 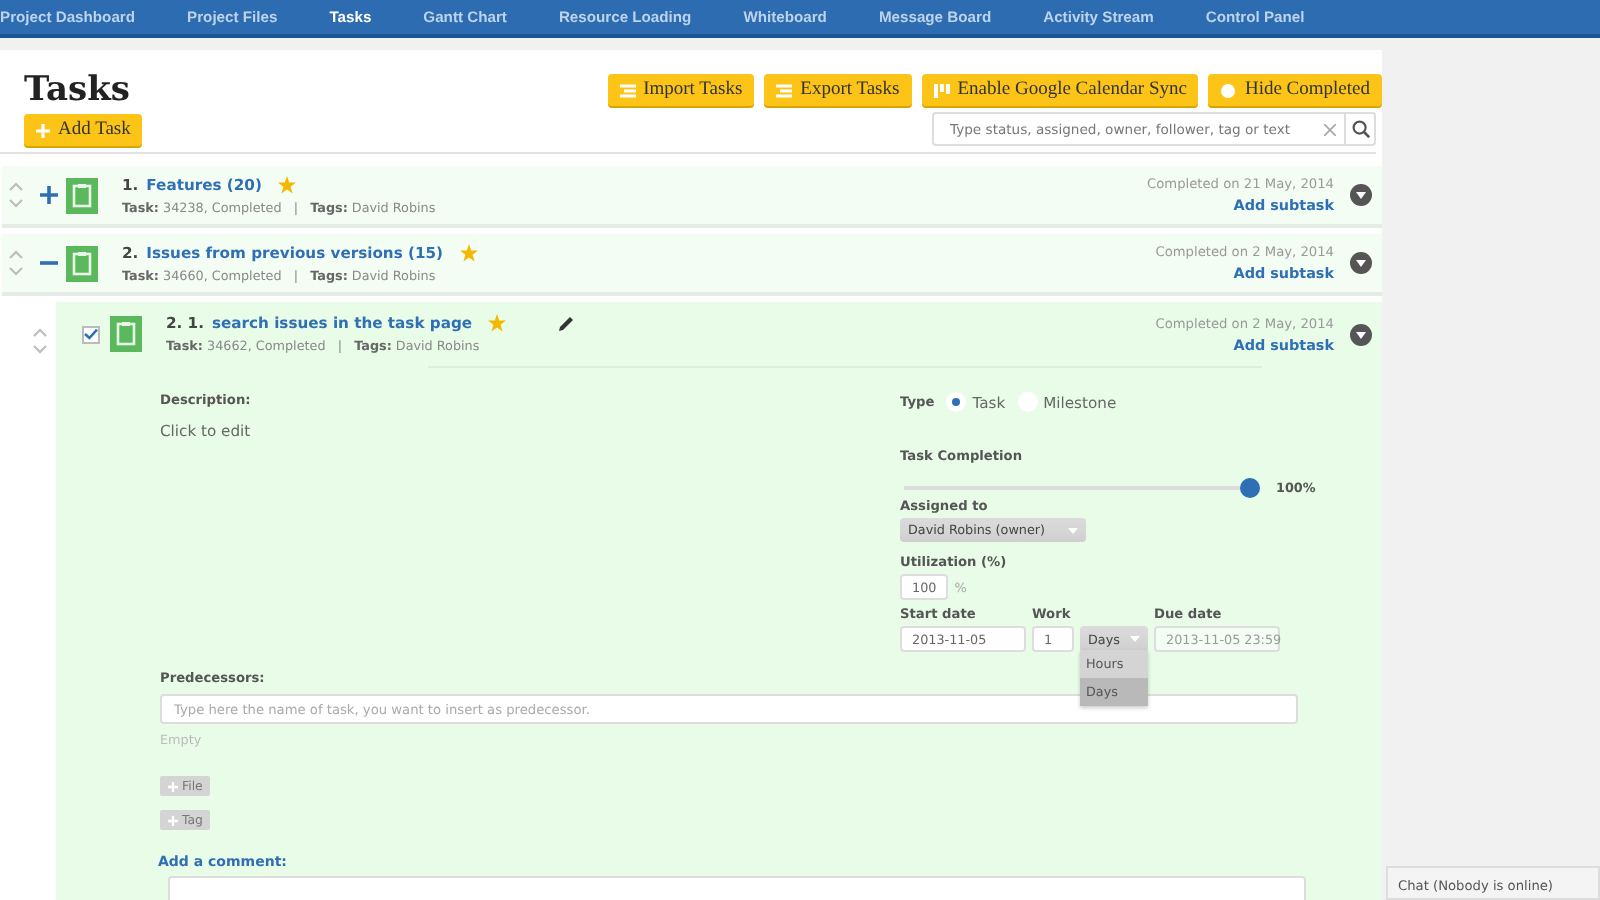 What do you see at coordinates (83, 130) in the screenshot?
I see `add-task-button: Add Task` at bounding box center [83, 130].